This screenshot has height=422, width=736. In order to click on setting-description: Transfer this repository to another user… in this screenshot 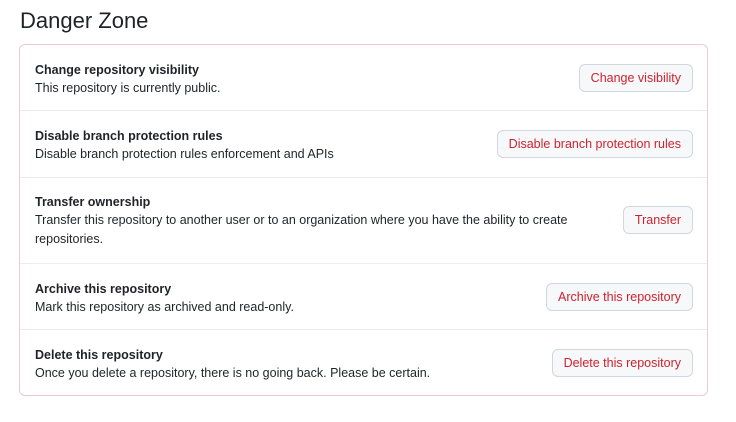, I will do `click(301, 229)`.